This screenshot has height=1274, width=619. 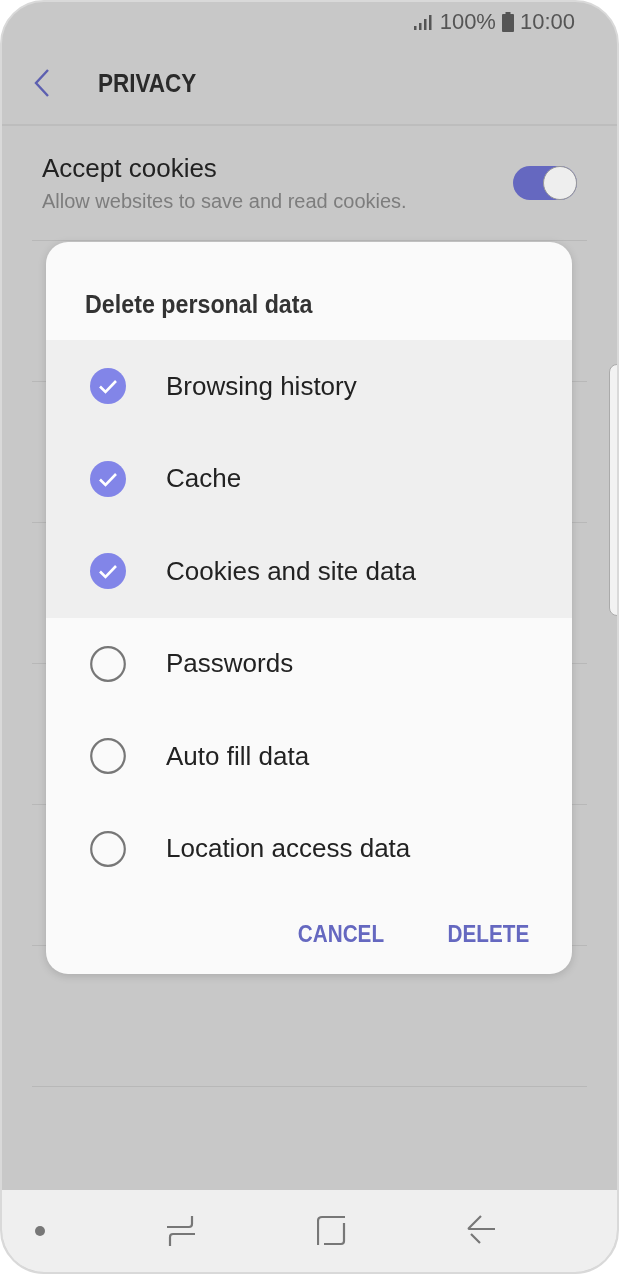 I want to click on screen-title: PRIVACY, so click(x=147, y=83).